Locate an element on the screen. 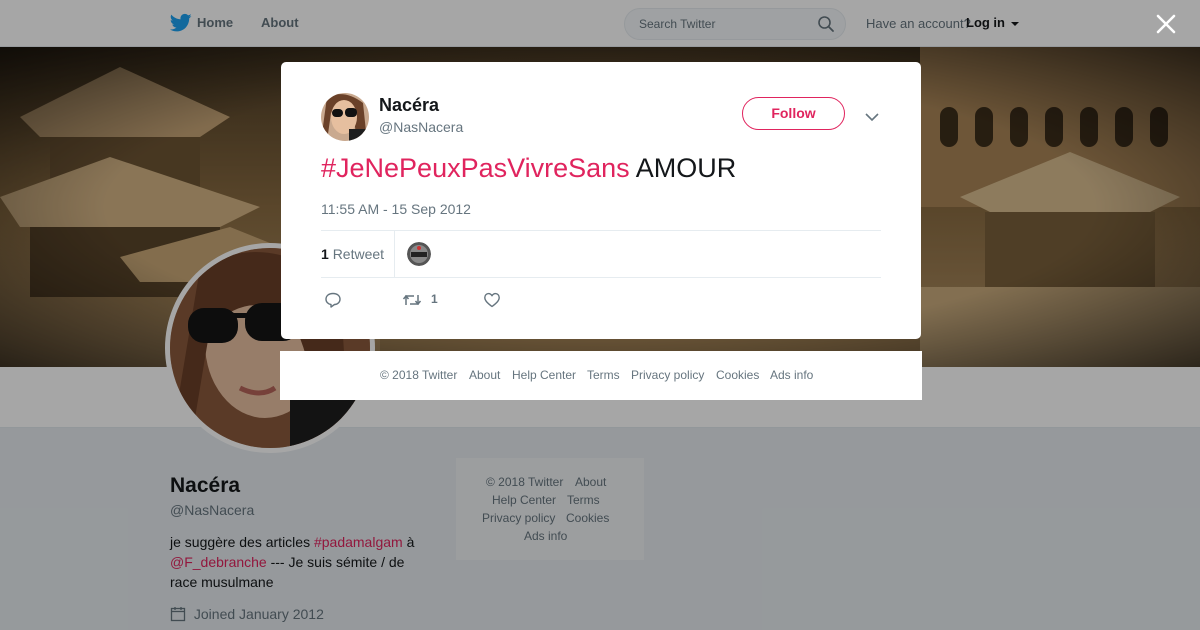  footer-terms-link: Terms is located at coordinates (603, 375).